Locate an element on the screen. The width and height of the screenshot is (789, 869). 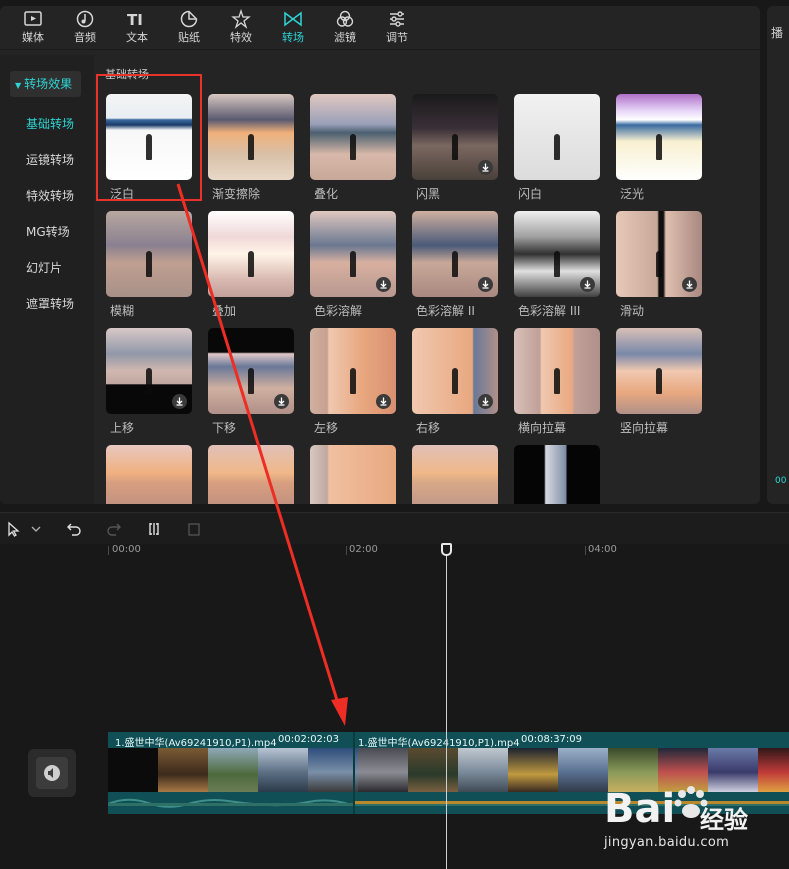
player-panel: 播 00 is located at coordinates (778, 255).